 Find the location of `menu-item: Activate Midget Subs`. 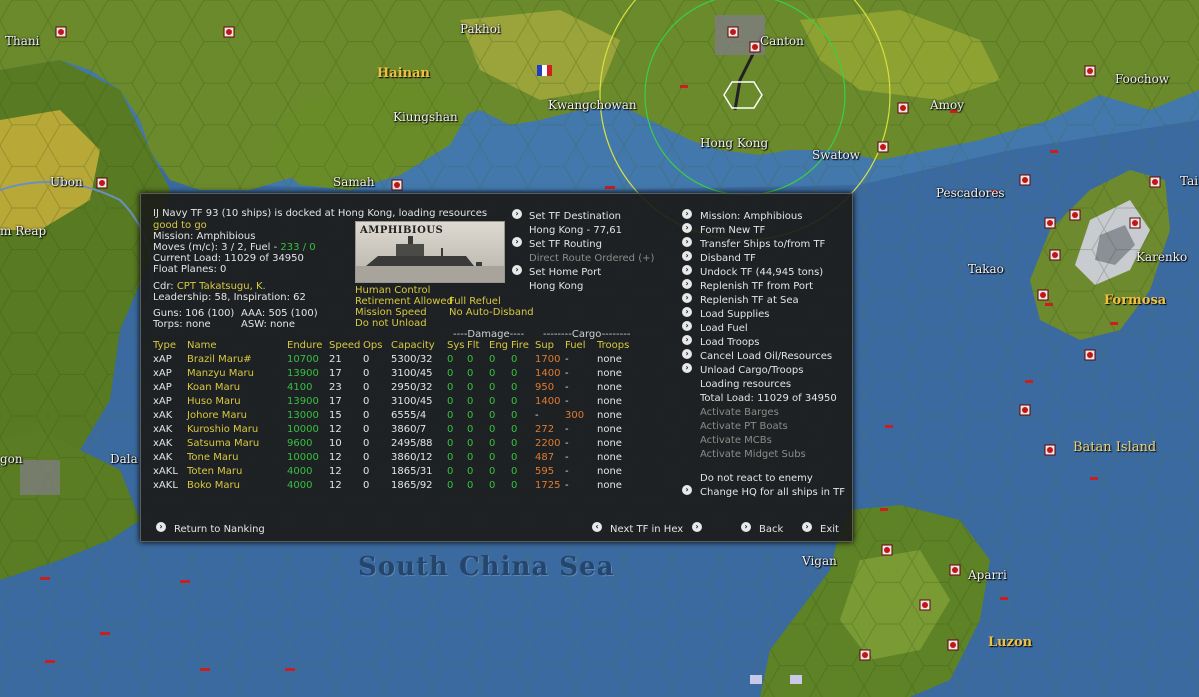

menu-item: Activate Midget Subs is located at coordinates (753, 455).